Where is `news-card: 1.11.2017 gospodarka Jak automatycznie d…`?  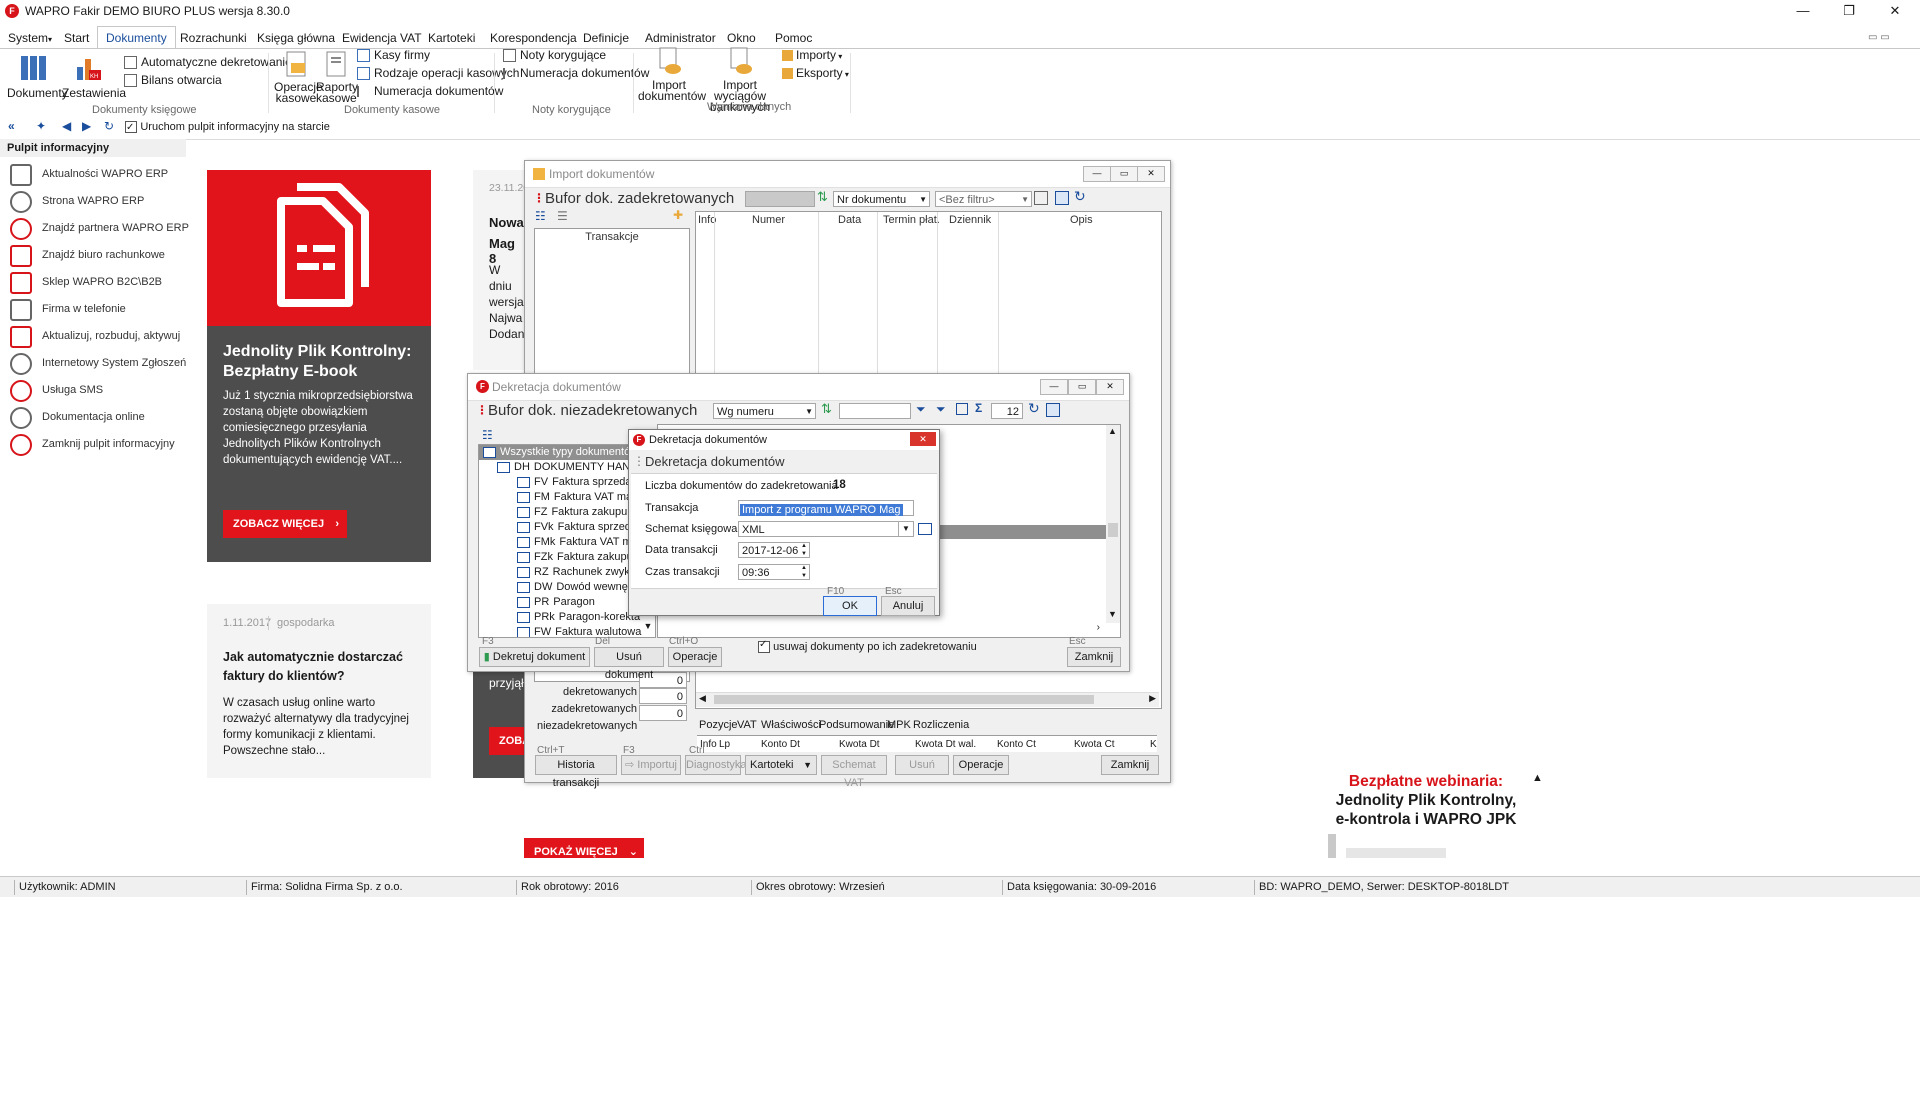 news-card: 1.11.2017 gospodarka Jak automatycznie d… is located at coordinates (319, 691).